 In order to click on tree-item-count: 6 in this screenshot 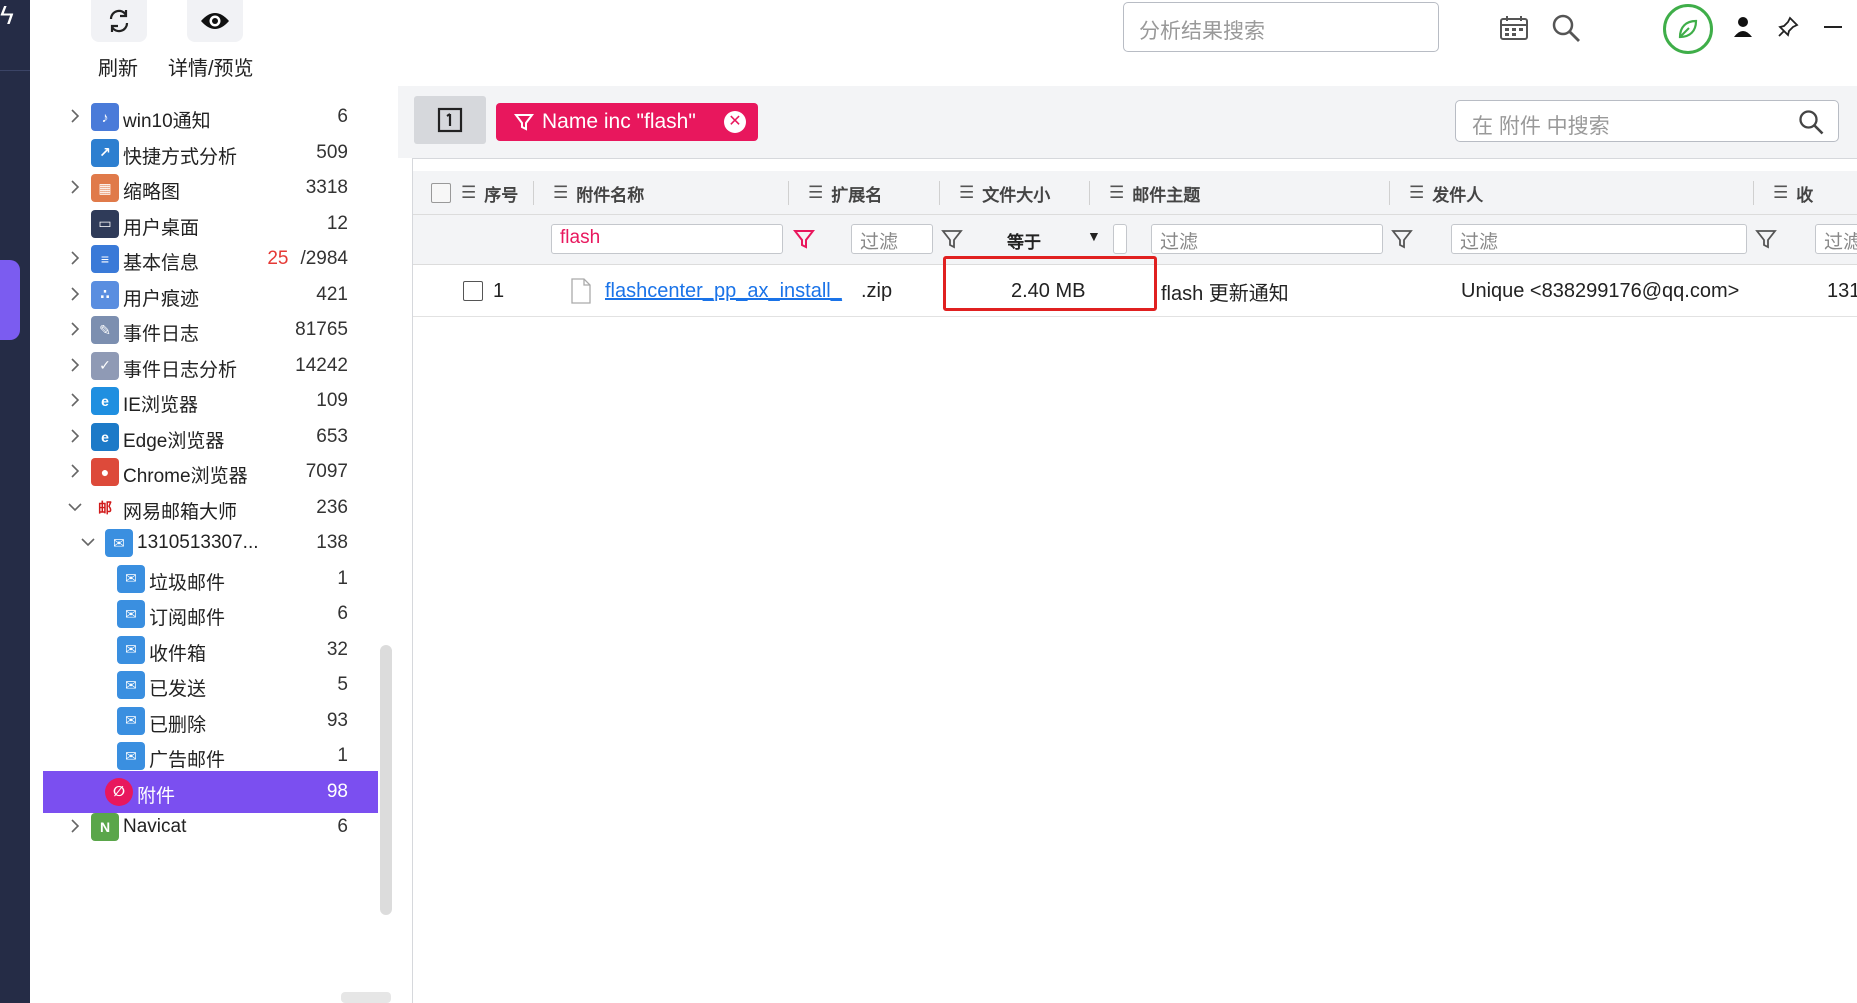, I will do `click(342, 116)`.